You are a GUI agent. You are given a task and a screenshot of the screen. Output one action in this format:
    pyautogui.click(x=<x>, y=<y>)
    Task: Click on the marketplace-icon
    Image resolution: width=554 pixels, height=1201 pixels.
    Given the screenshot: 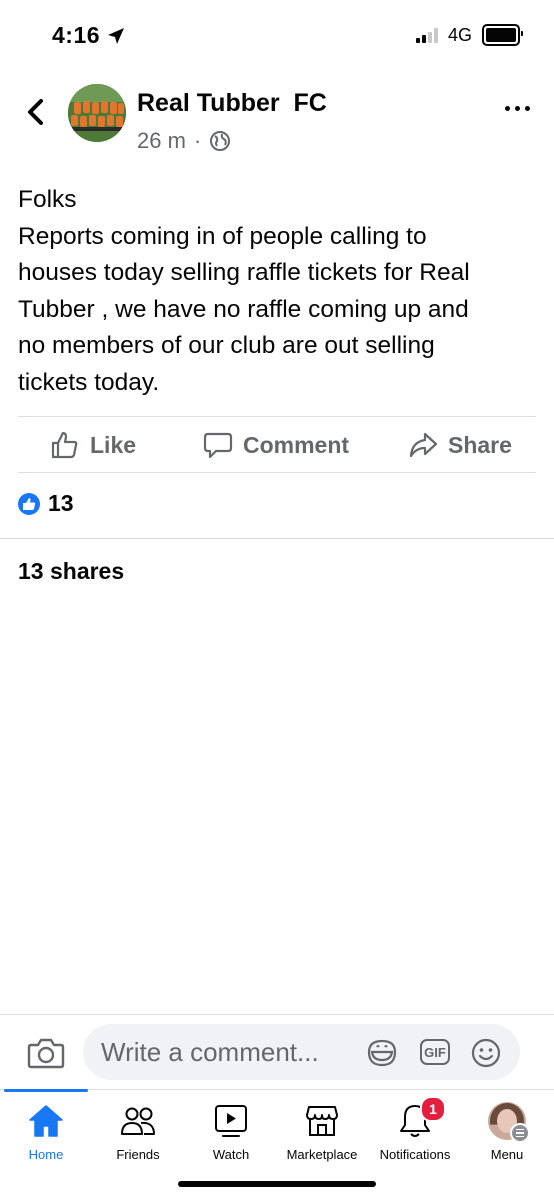 What is the action you would take?
    pyautogui.click(x=322, y=1121)
    